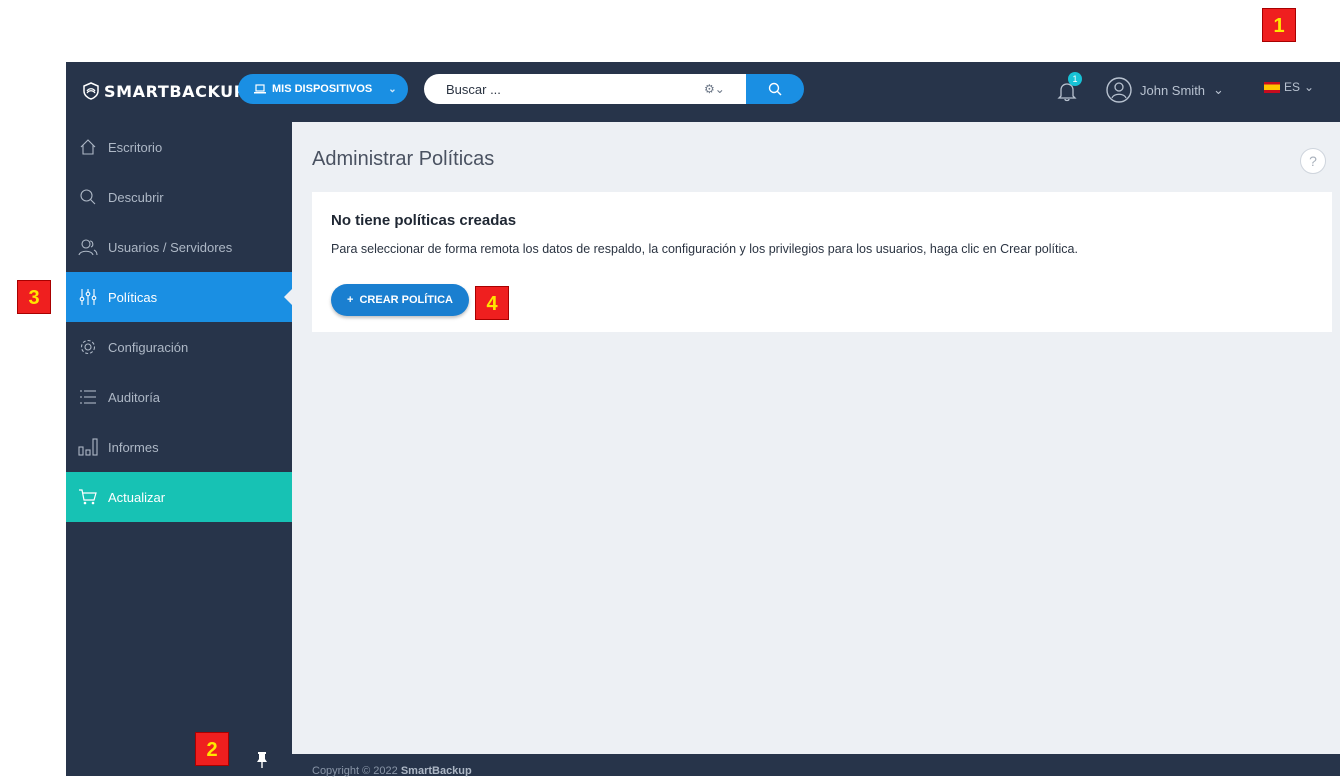 The height and width of the screenshot is (777, 1340). I want to click on plus-icon: +, so click(350, 300).